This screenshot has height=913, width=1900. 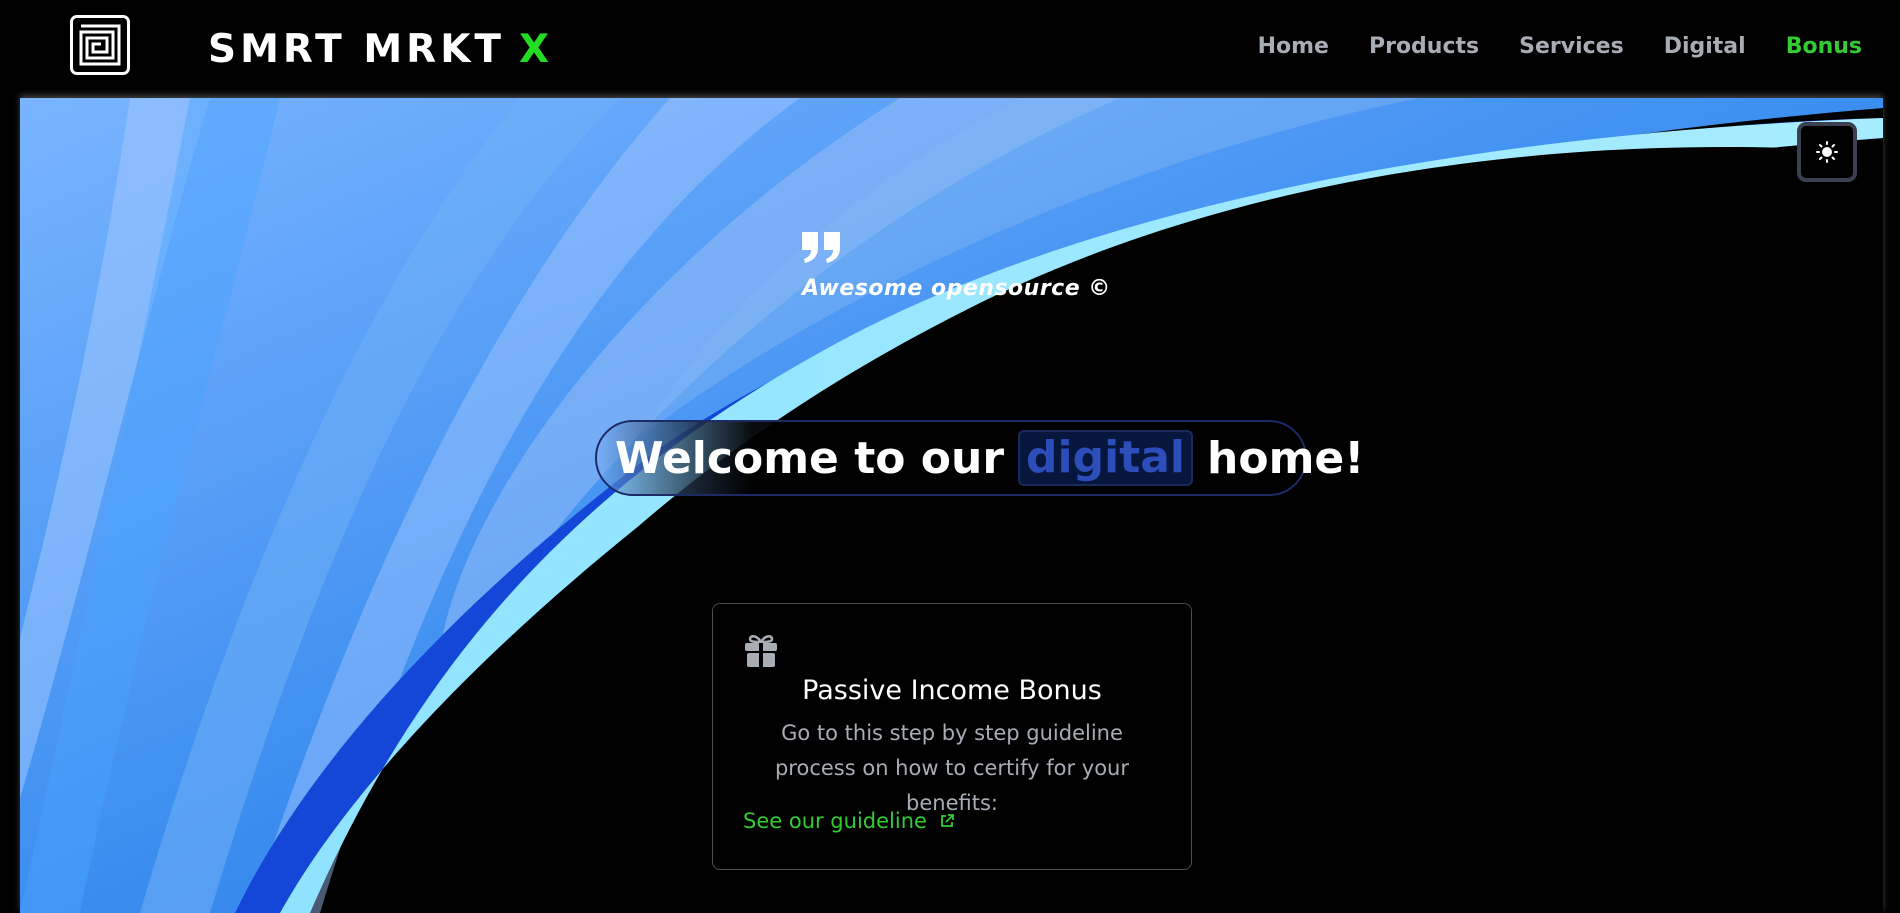 I want to click on nav-links: Home Products Services Digital Bonus, so click(x=1560, y=46).